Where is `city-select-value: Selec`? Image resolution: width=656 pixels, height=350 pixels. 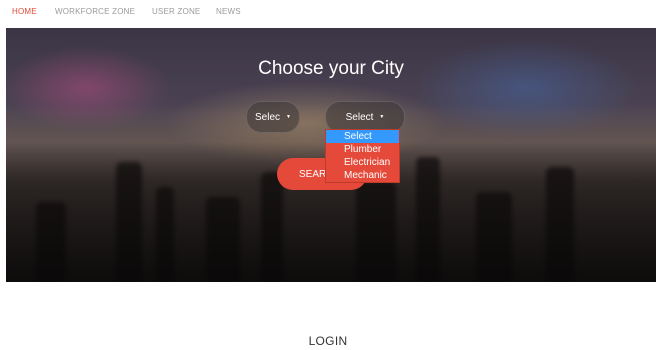 city-select-value: Selec is located at coordinates (268, 117).